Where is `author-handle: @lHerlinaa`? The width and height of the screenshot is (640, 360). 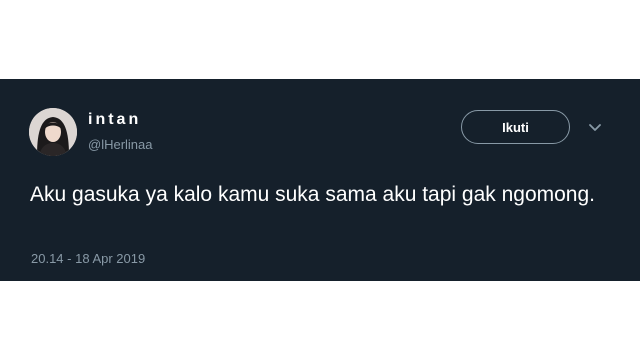 author-handle: @lHerlinaa is located at coordinates (120, 144).